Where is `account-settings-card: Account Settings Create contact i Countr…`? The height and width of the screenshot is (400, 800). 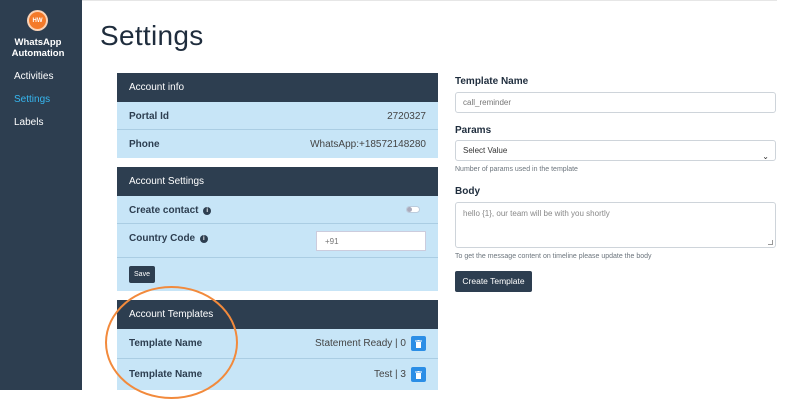
account-settings-card: Account Settings Create contact i Countr… is located at coordinates (277, 229).